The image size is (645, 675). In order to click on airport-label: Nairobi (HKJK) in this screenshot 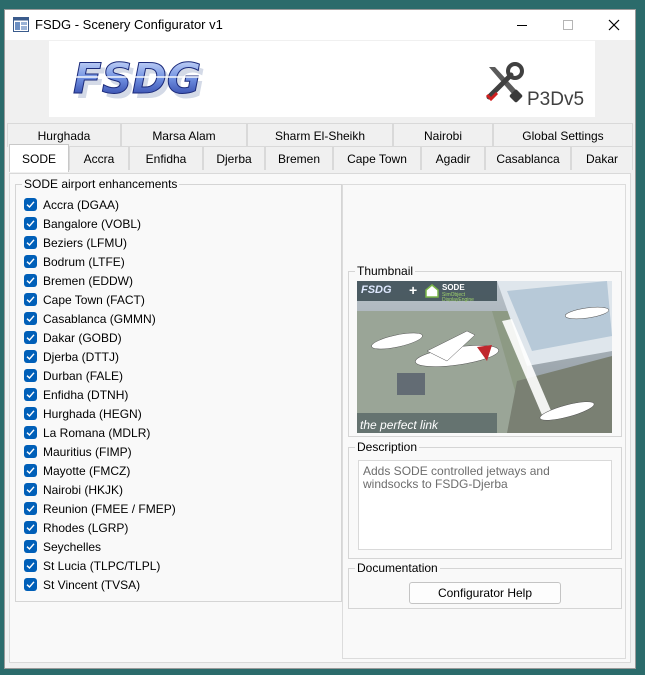, I will do `click(83, 489)`.